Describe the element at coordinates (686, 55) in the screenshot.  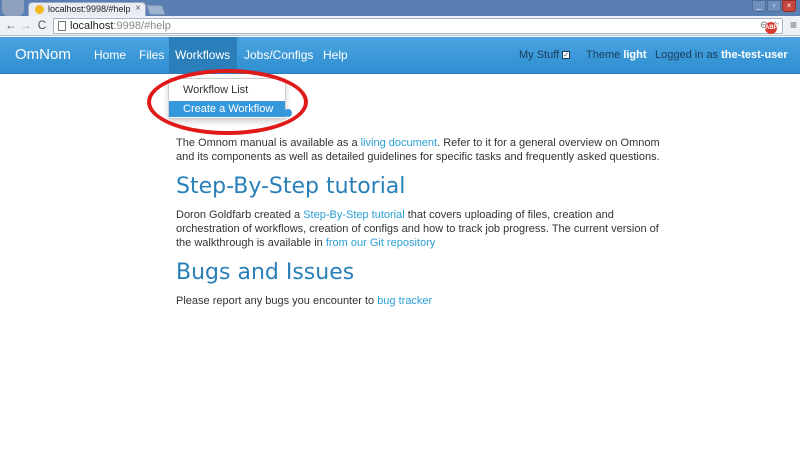
I see `logged-in-label: Logged in as` at that location.